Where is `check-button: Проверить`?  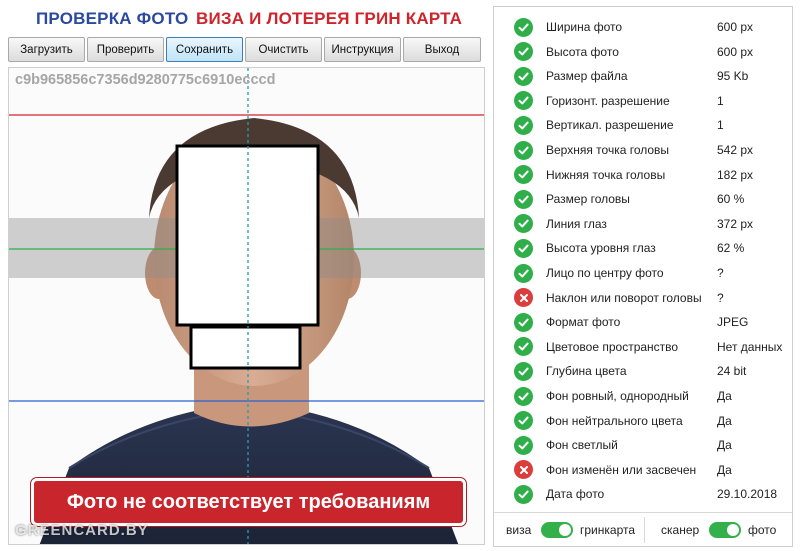
check-button: Проверить is located at coordinates (125, 49).